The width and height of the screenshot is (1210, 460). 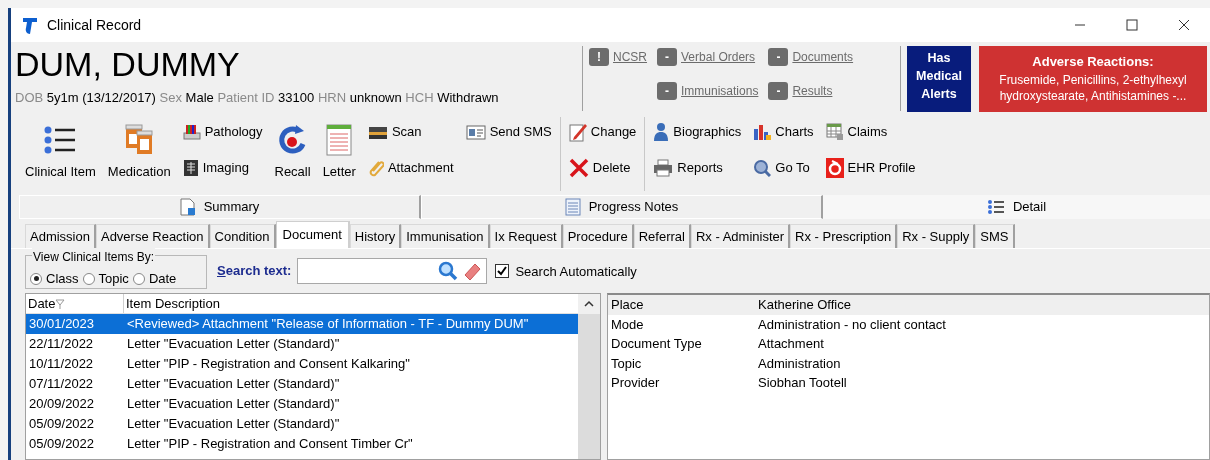 What do you see at coordinates (762, 168) in the screenshot?
I see `search-icon` at bounding box center [762, 168].